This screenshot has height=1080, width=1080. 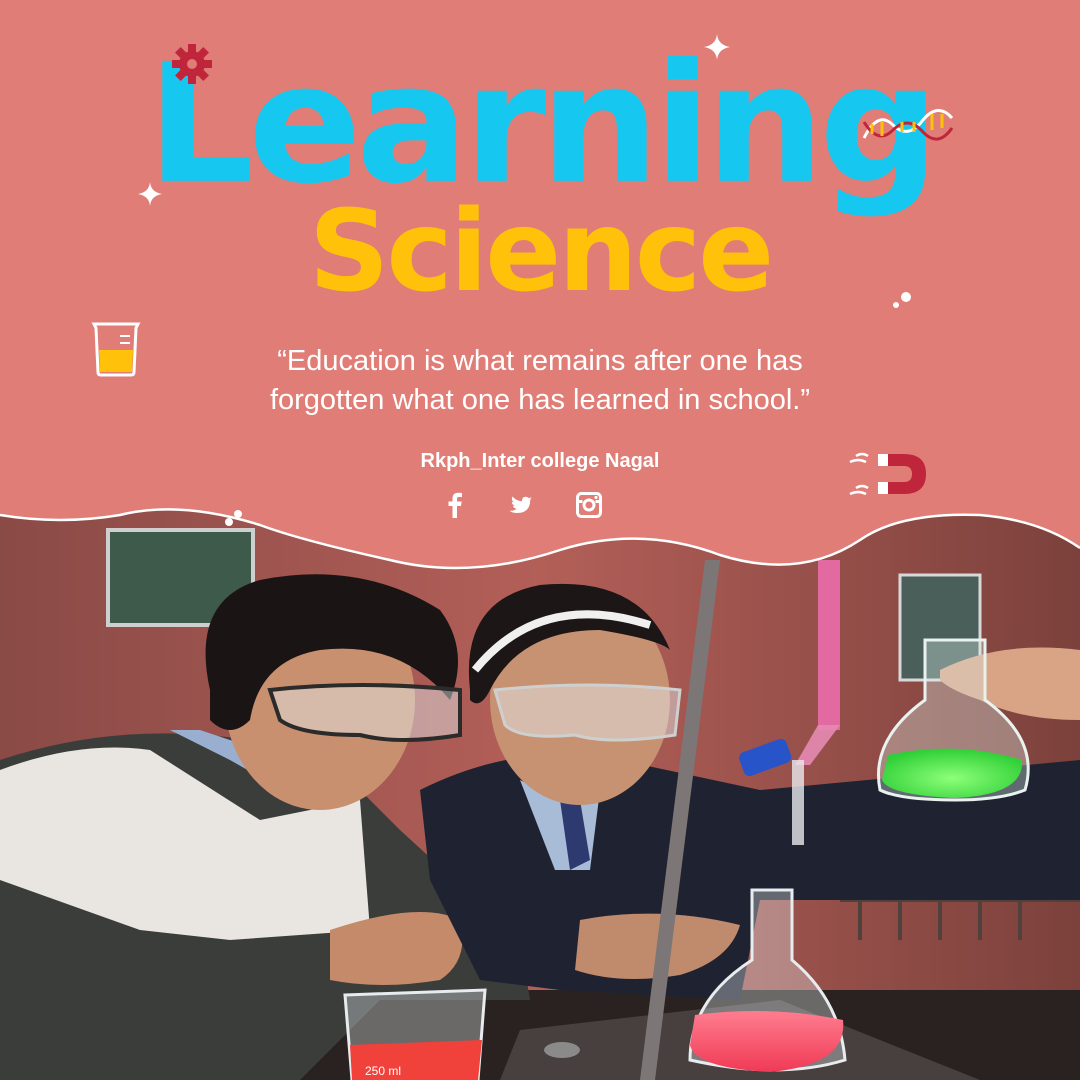 What do you see at coordinates (717, 47) in the screenshot?
I see `sparkle-icon` at bounding box center [717, 47].